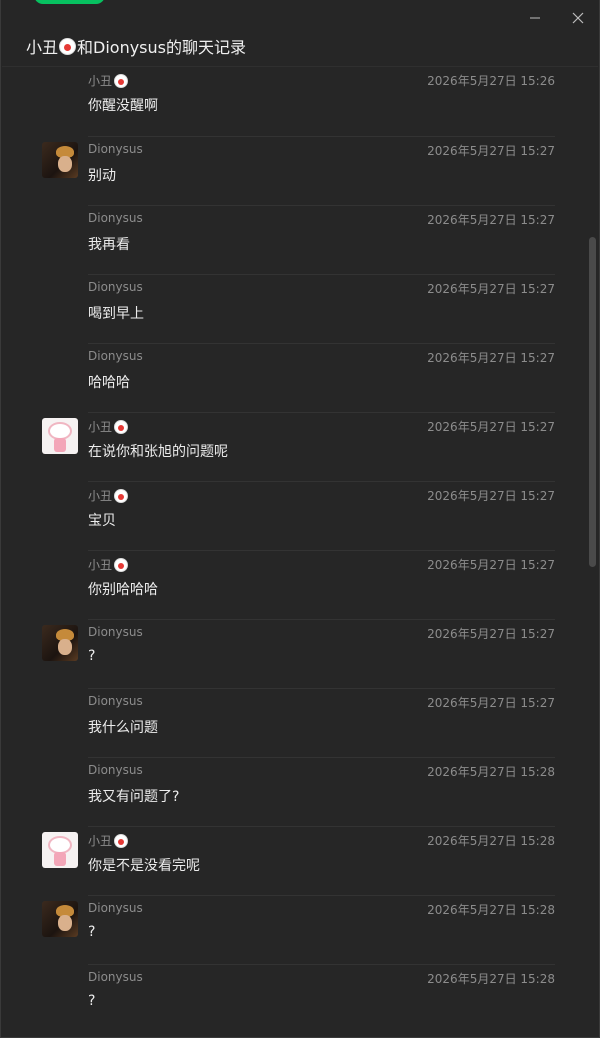 This screenshot has height=1038, width=600. Describe the element at coordinates (123, 728) in the screenshot. I see `message-text: 我什么问题` at that location.